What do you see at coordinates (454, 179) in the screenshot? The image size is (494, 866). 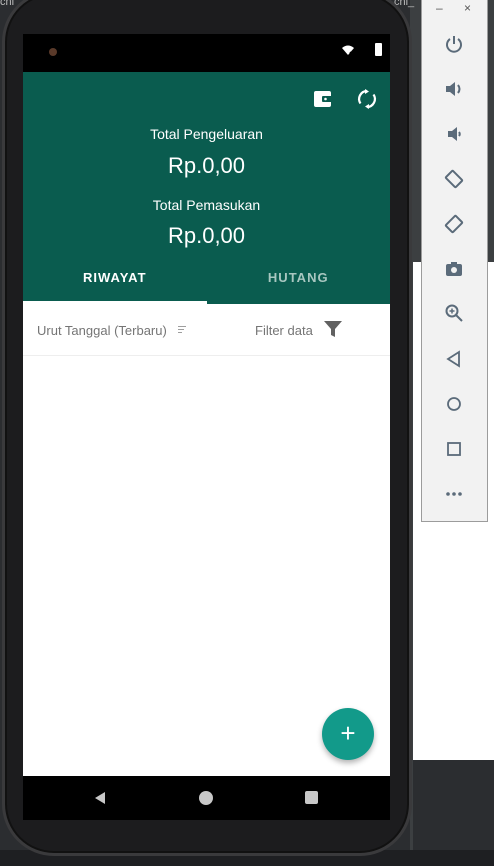 I see `rotate-left-icon` at bounding box center [454, 179].